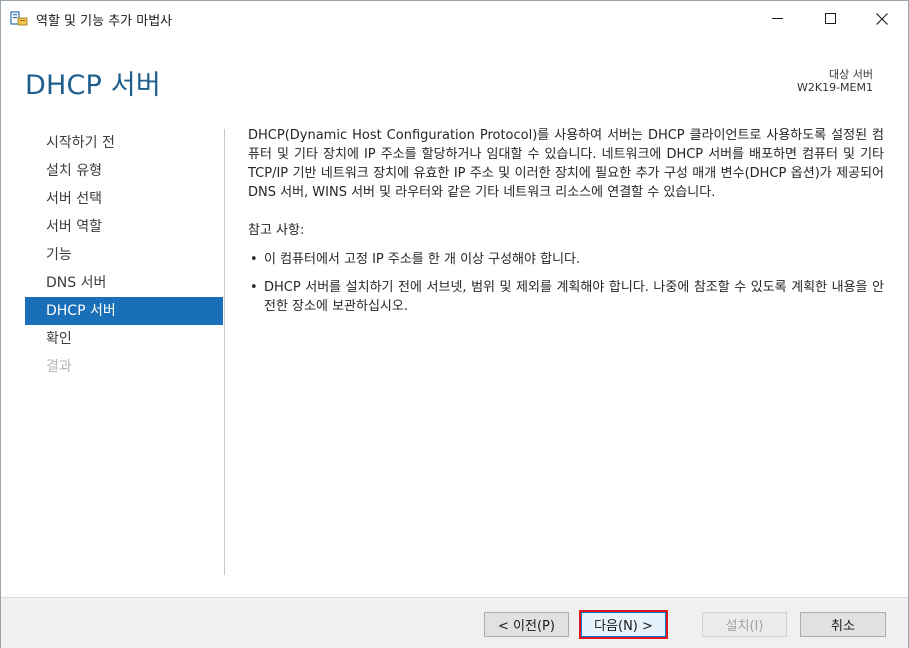  Describe the element at coordinates (623, 624) in the screenshot. I see `next-button: 다음(N) >` at that location.